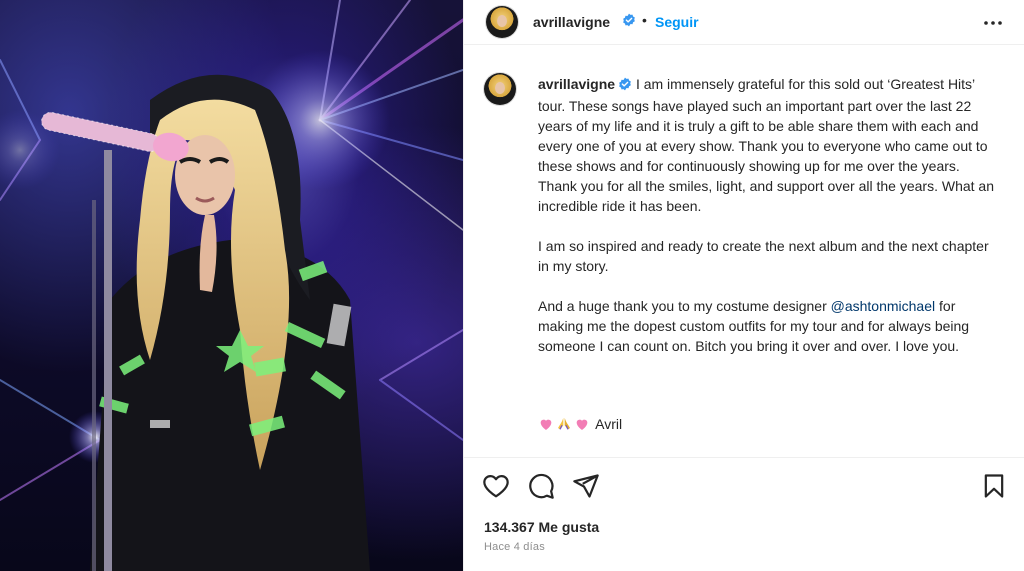  What do you see at coordinates (500, 89) in the screenshot?
I see `caption-avatar` at bounding box center [500, 89].